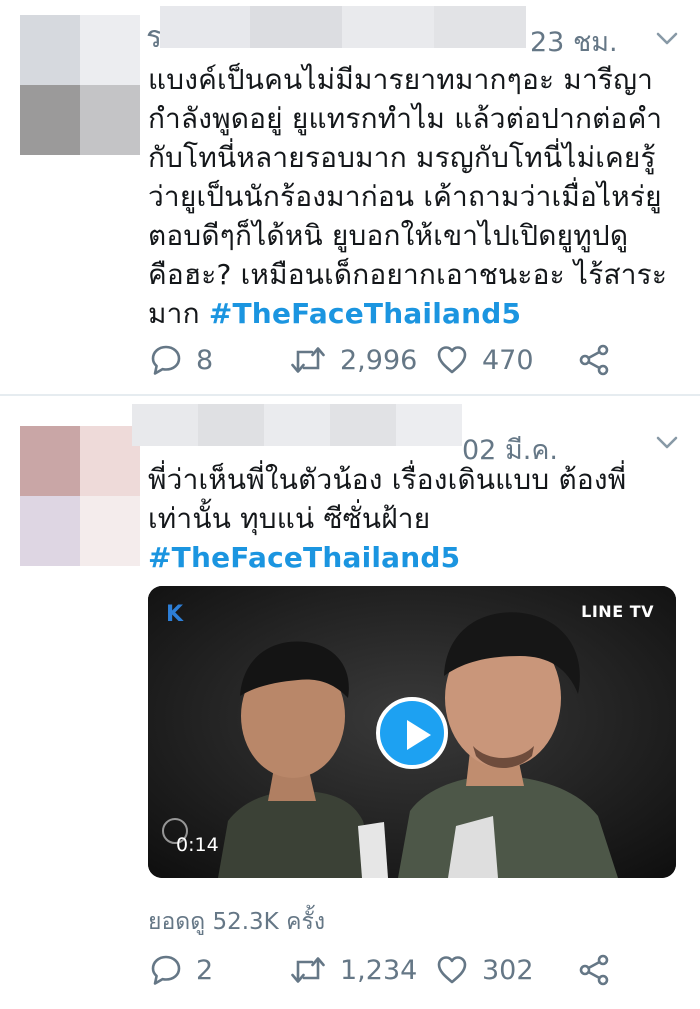 Image resolution: width=700 pixels, height=1009 pixels. I want to click on reply-count: 8, so click(205, 360).